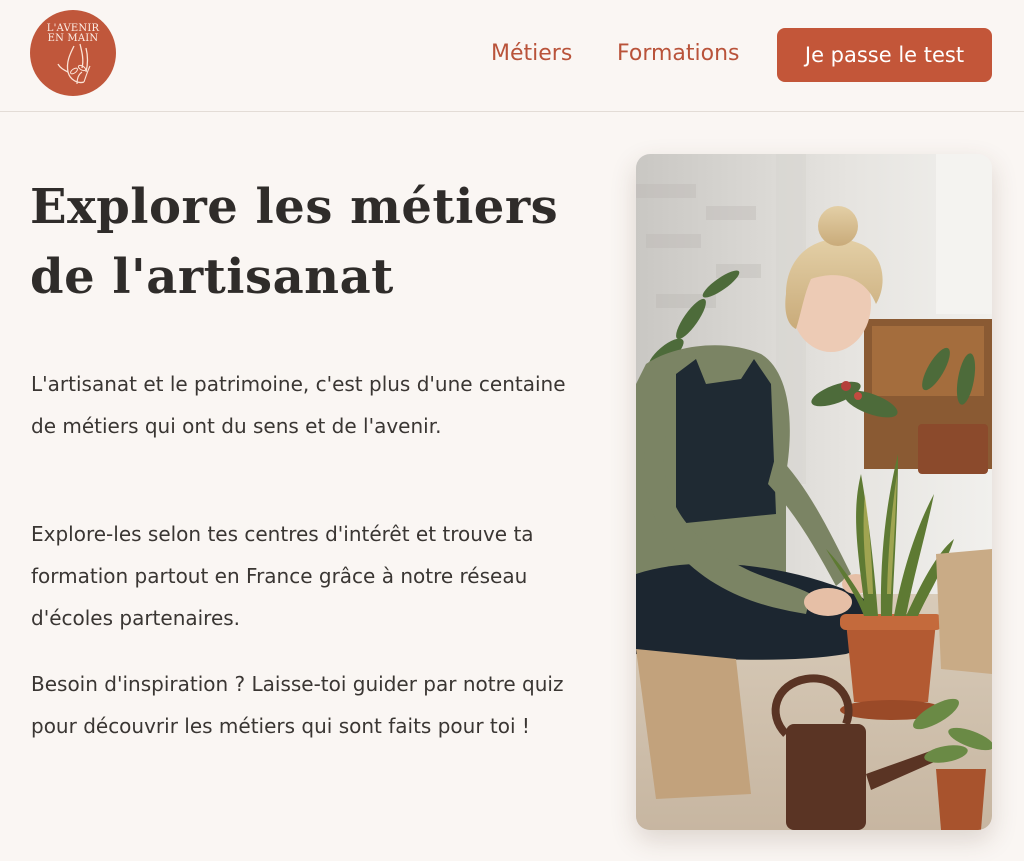  What do you see at coordinates (73, 38) in the screenshot?
I see `logo-line-2: EN MAIN` at bounding box center [73, 38].